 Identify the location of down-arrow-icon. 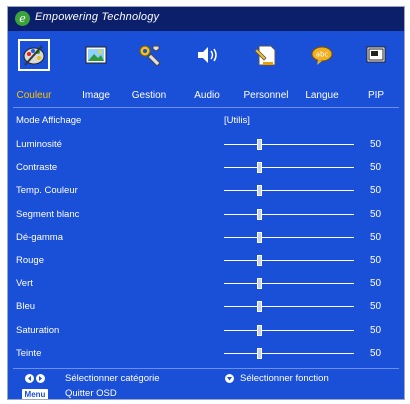
(229, 378).